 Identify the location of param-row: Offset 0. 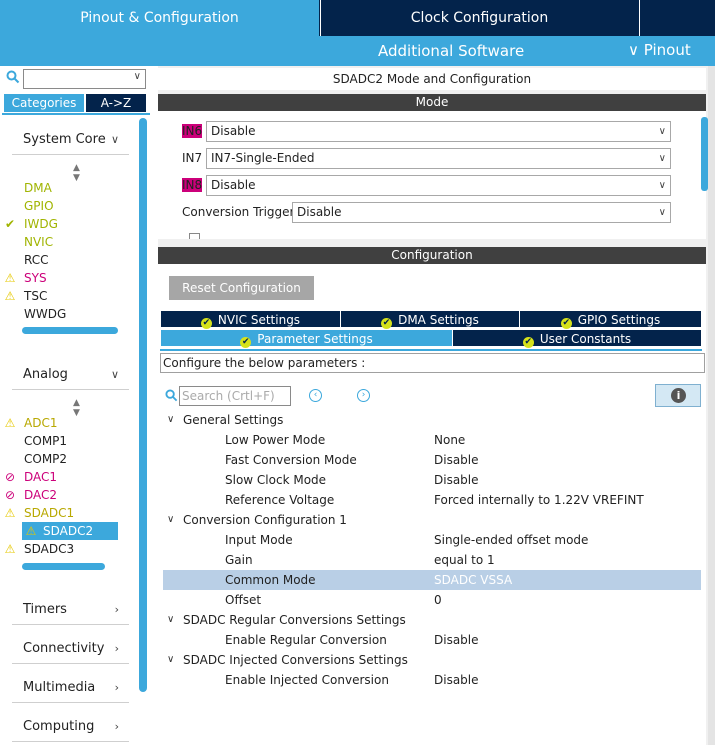
(432, 600).